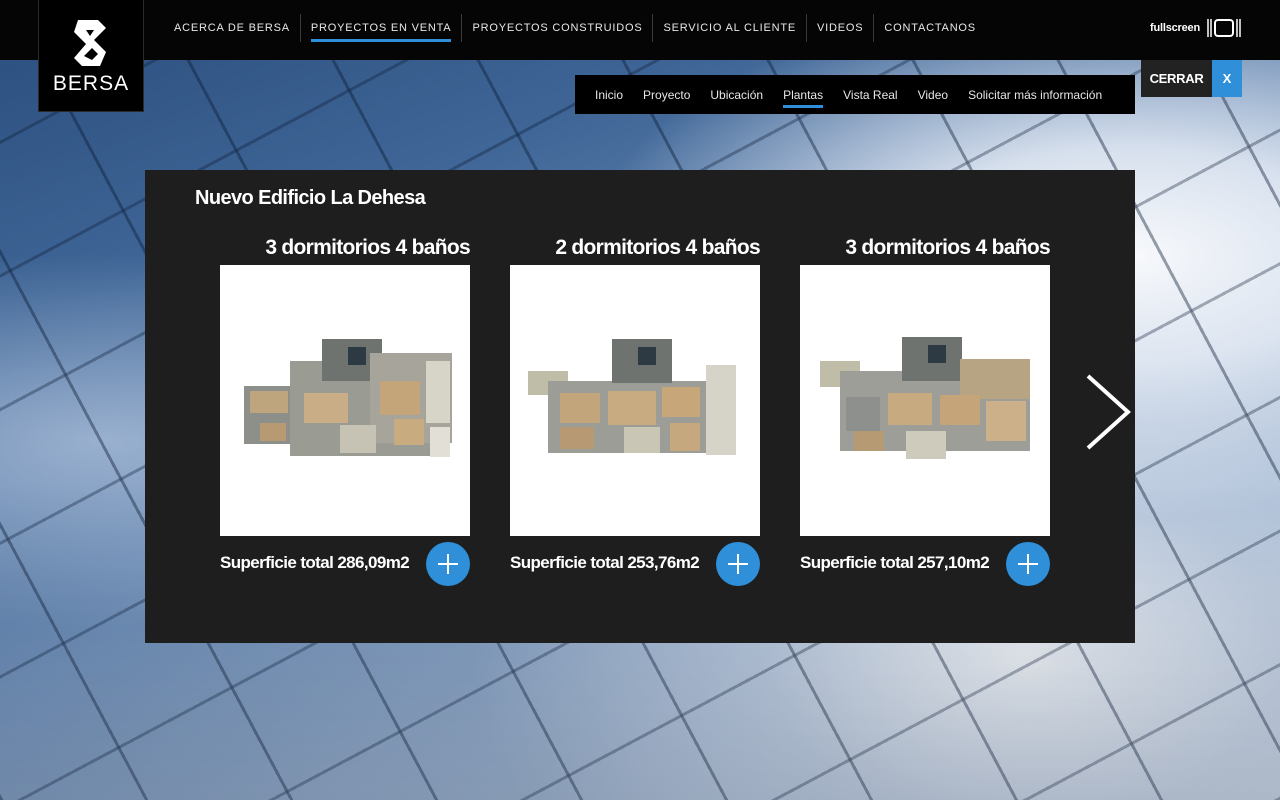 Image resolution: width=1280 pixels, height=800 pixels. What do you see at coordinates (736, 94) in the screenshot?
I see `subnav-ubicacion: Ubicación` at bounding box center [736, 94].